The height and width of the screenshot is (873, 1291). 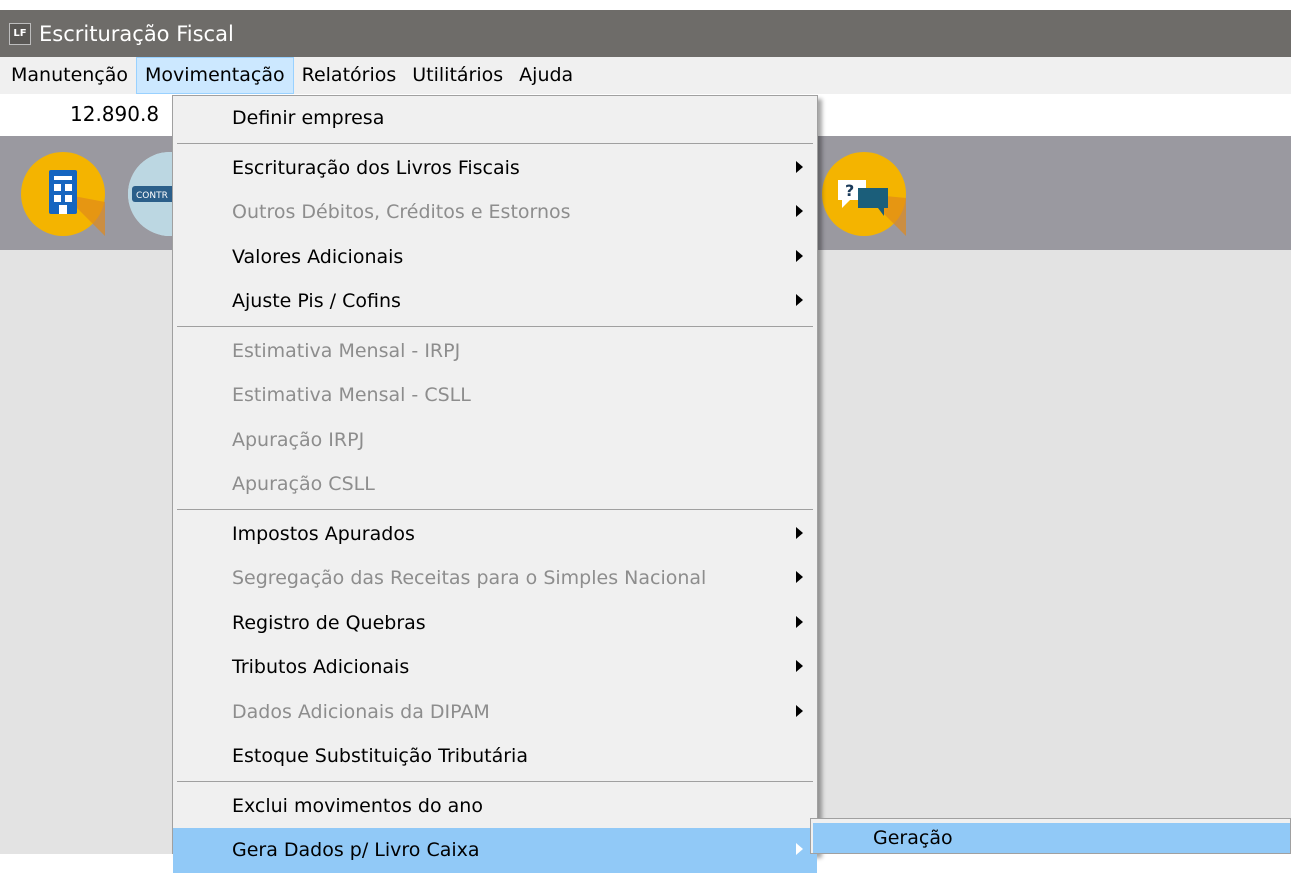 I want to click on building-icon, so click(x=63, y=194).